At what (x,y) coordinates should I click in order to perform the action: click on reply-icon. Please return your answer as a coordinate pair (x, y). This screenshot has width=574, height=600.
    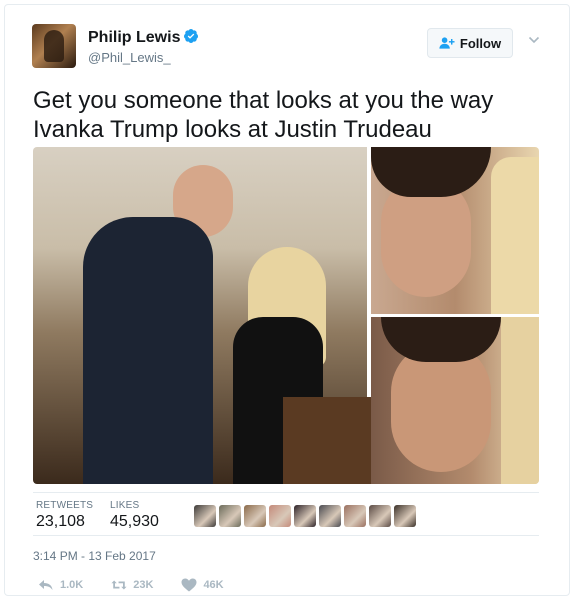
    Looking at the image, I should click on (46, 585).